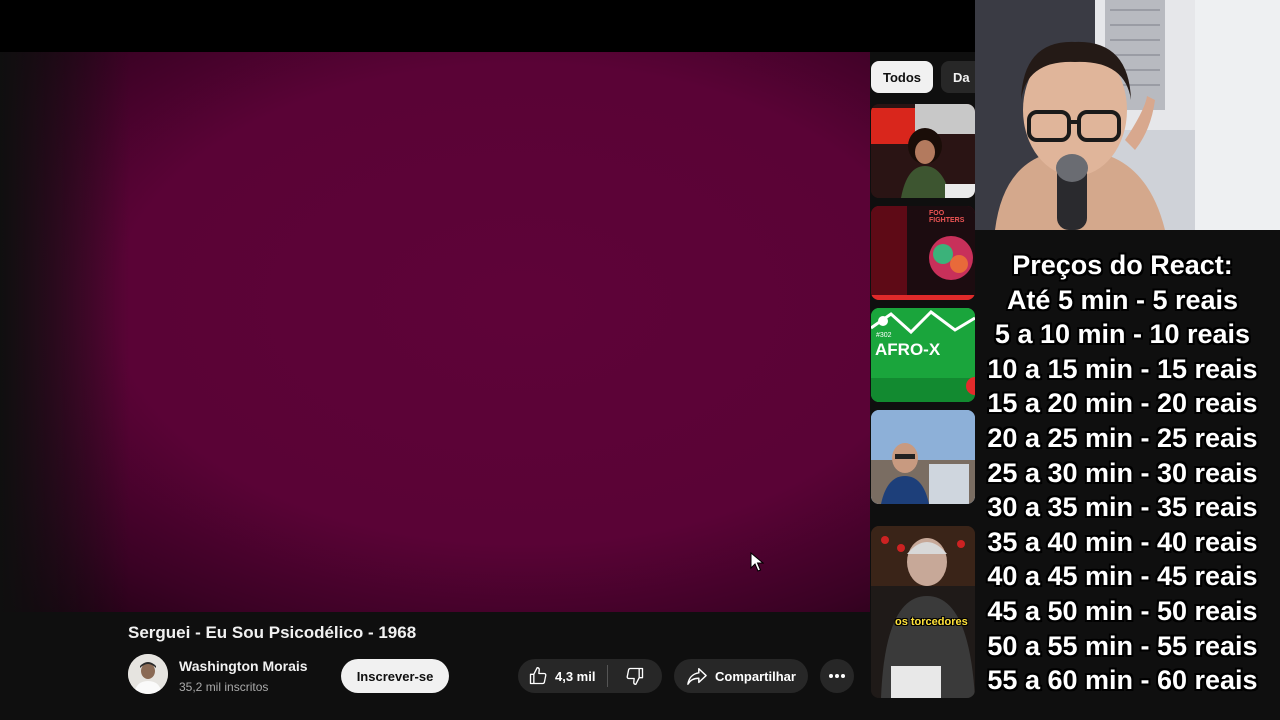 This screenshot has height=720, width=1280. I want to click on like-count: 4,3 mil, so click(575, 676).